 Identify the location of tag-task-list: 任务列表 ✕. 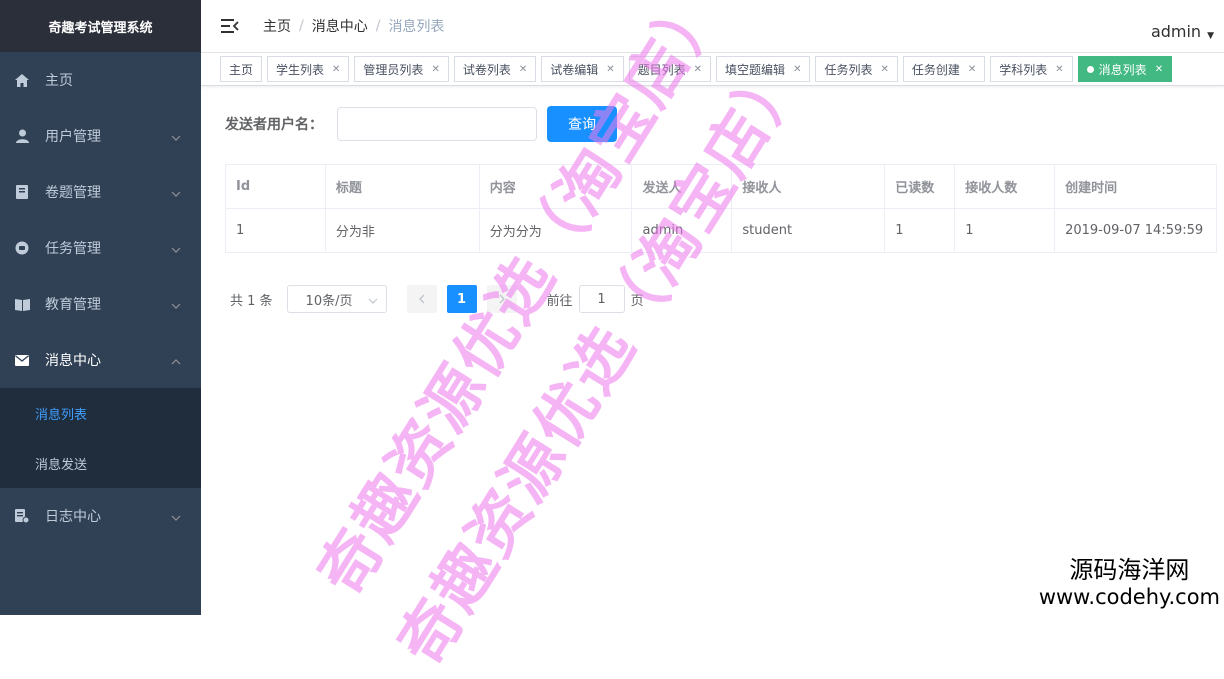
(856, 69).